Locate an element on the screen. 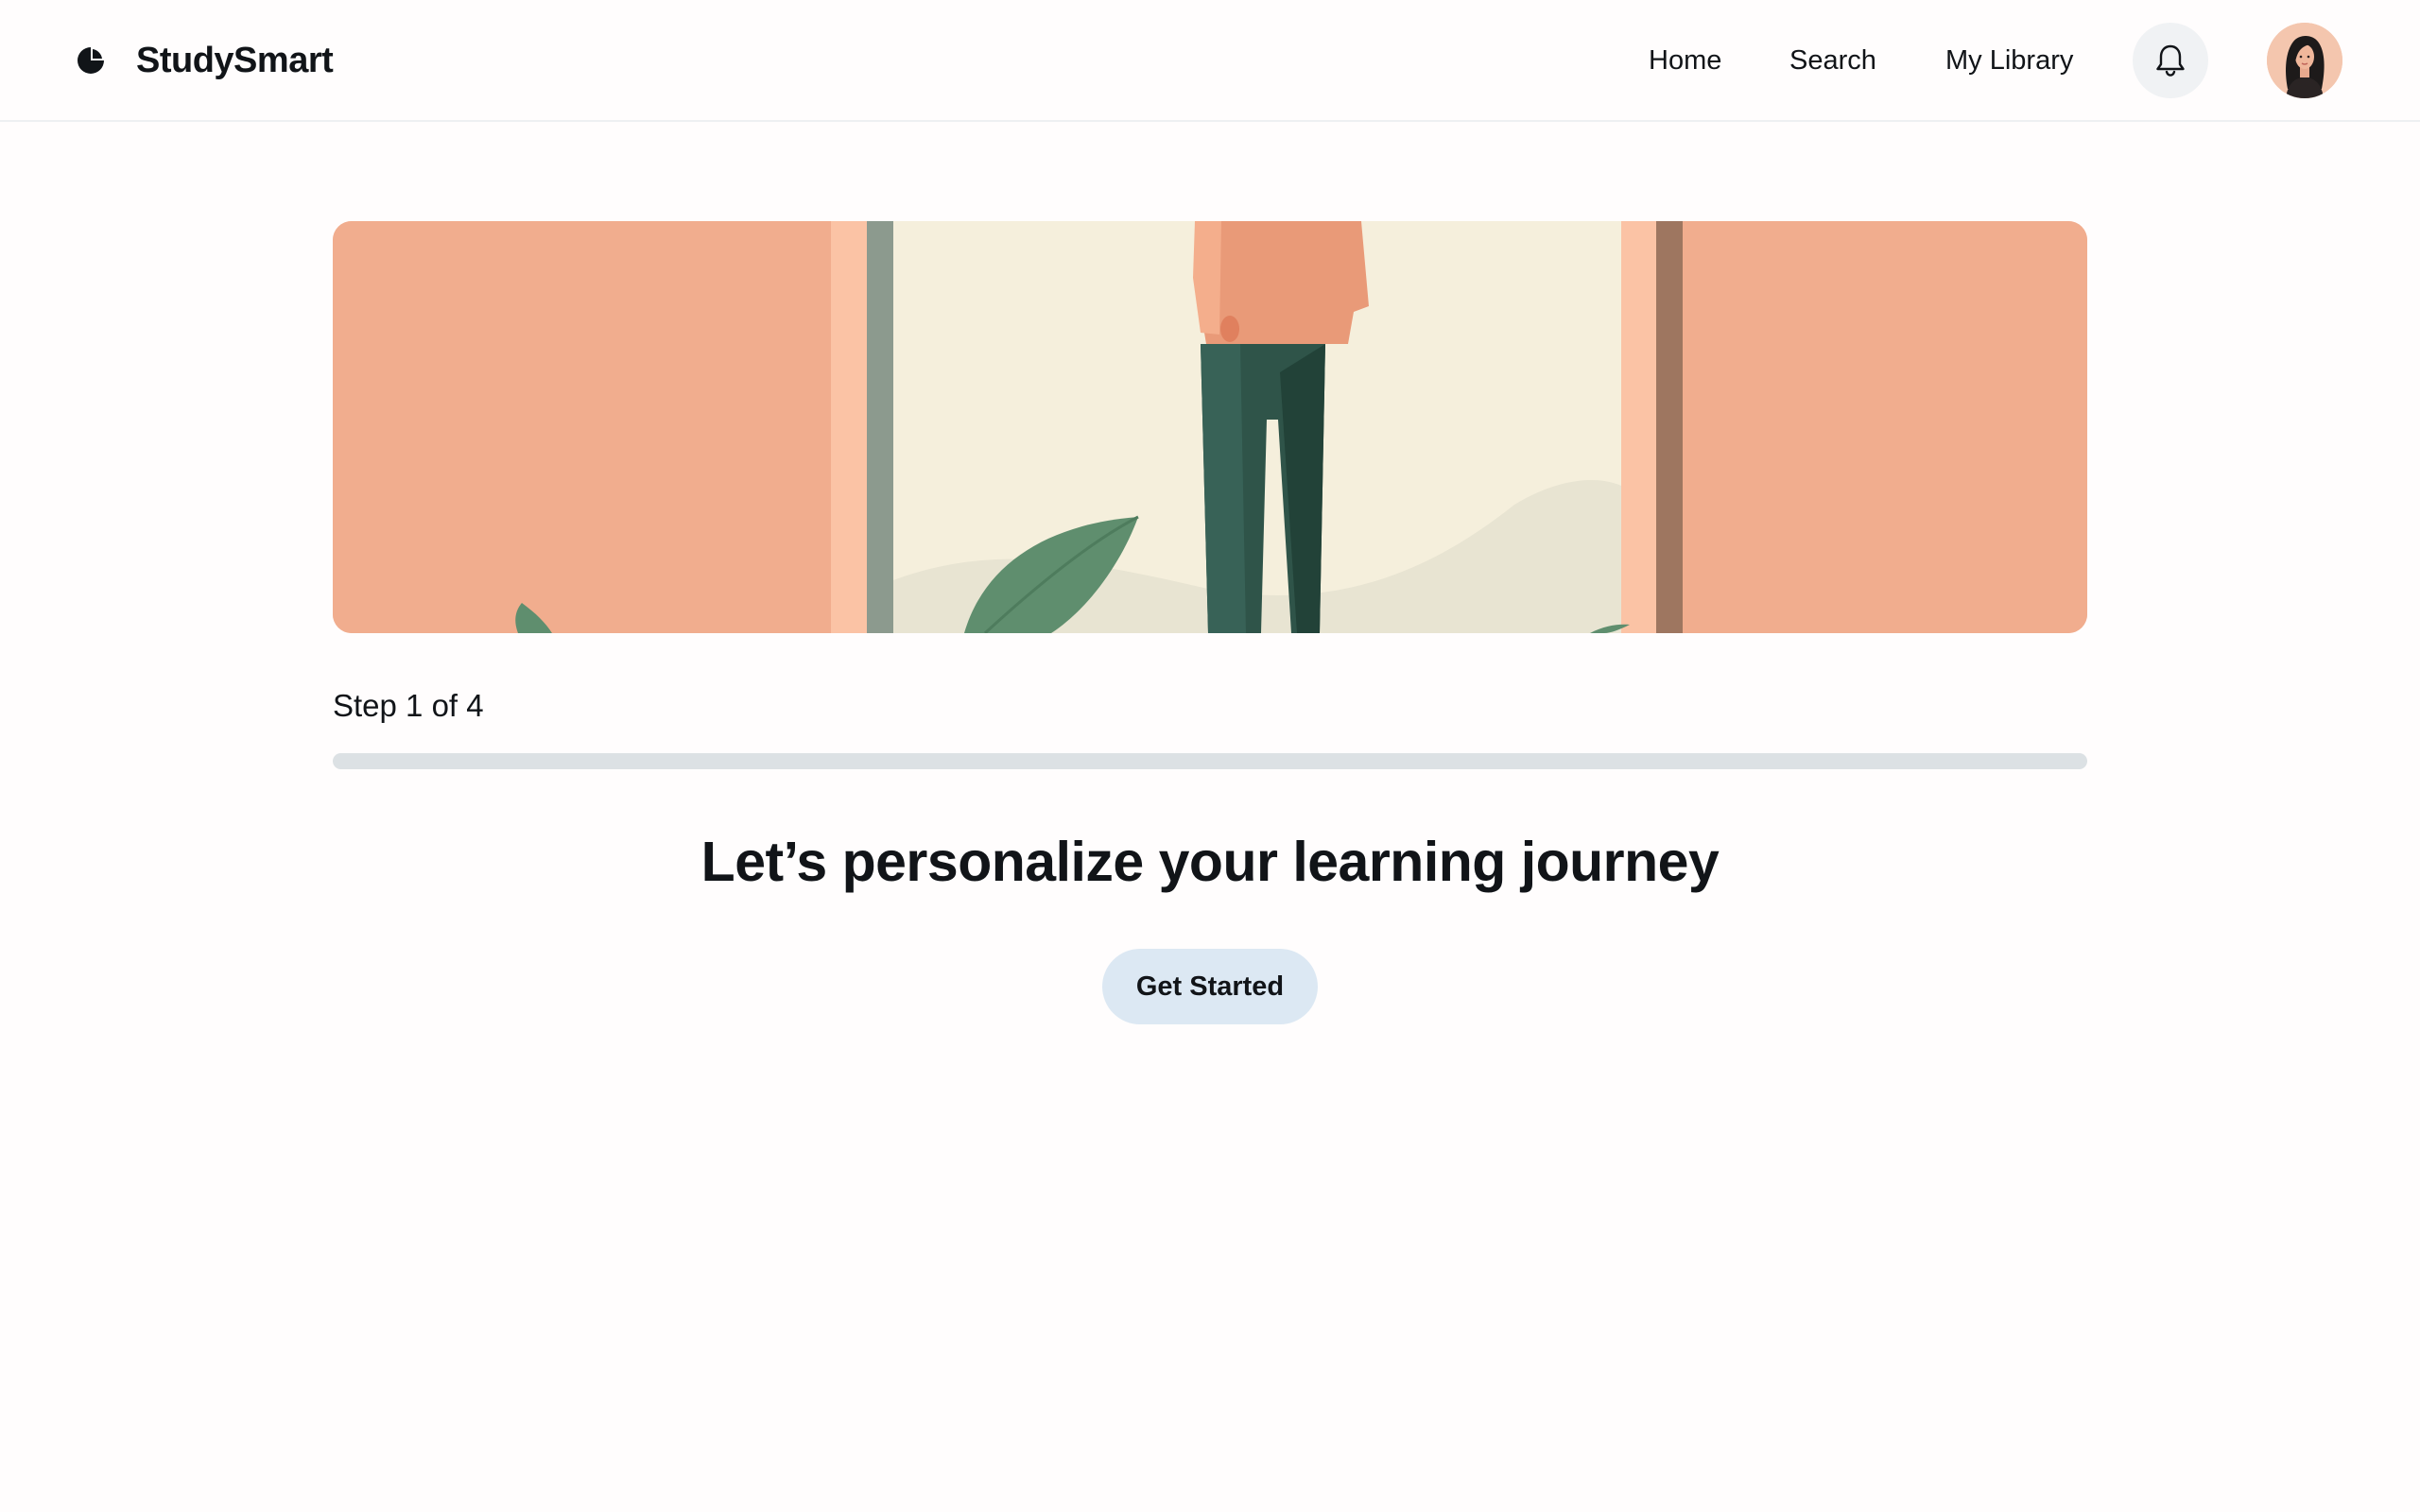  user-avatar-image is located at coordinates (2304, 60).